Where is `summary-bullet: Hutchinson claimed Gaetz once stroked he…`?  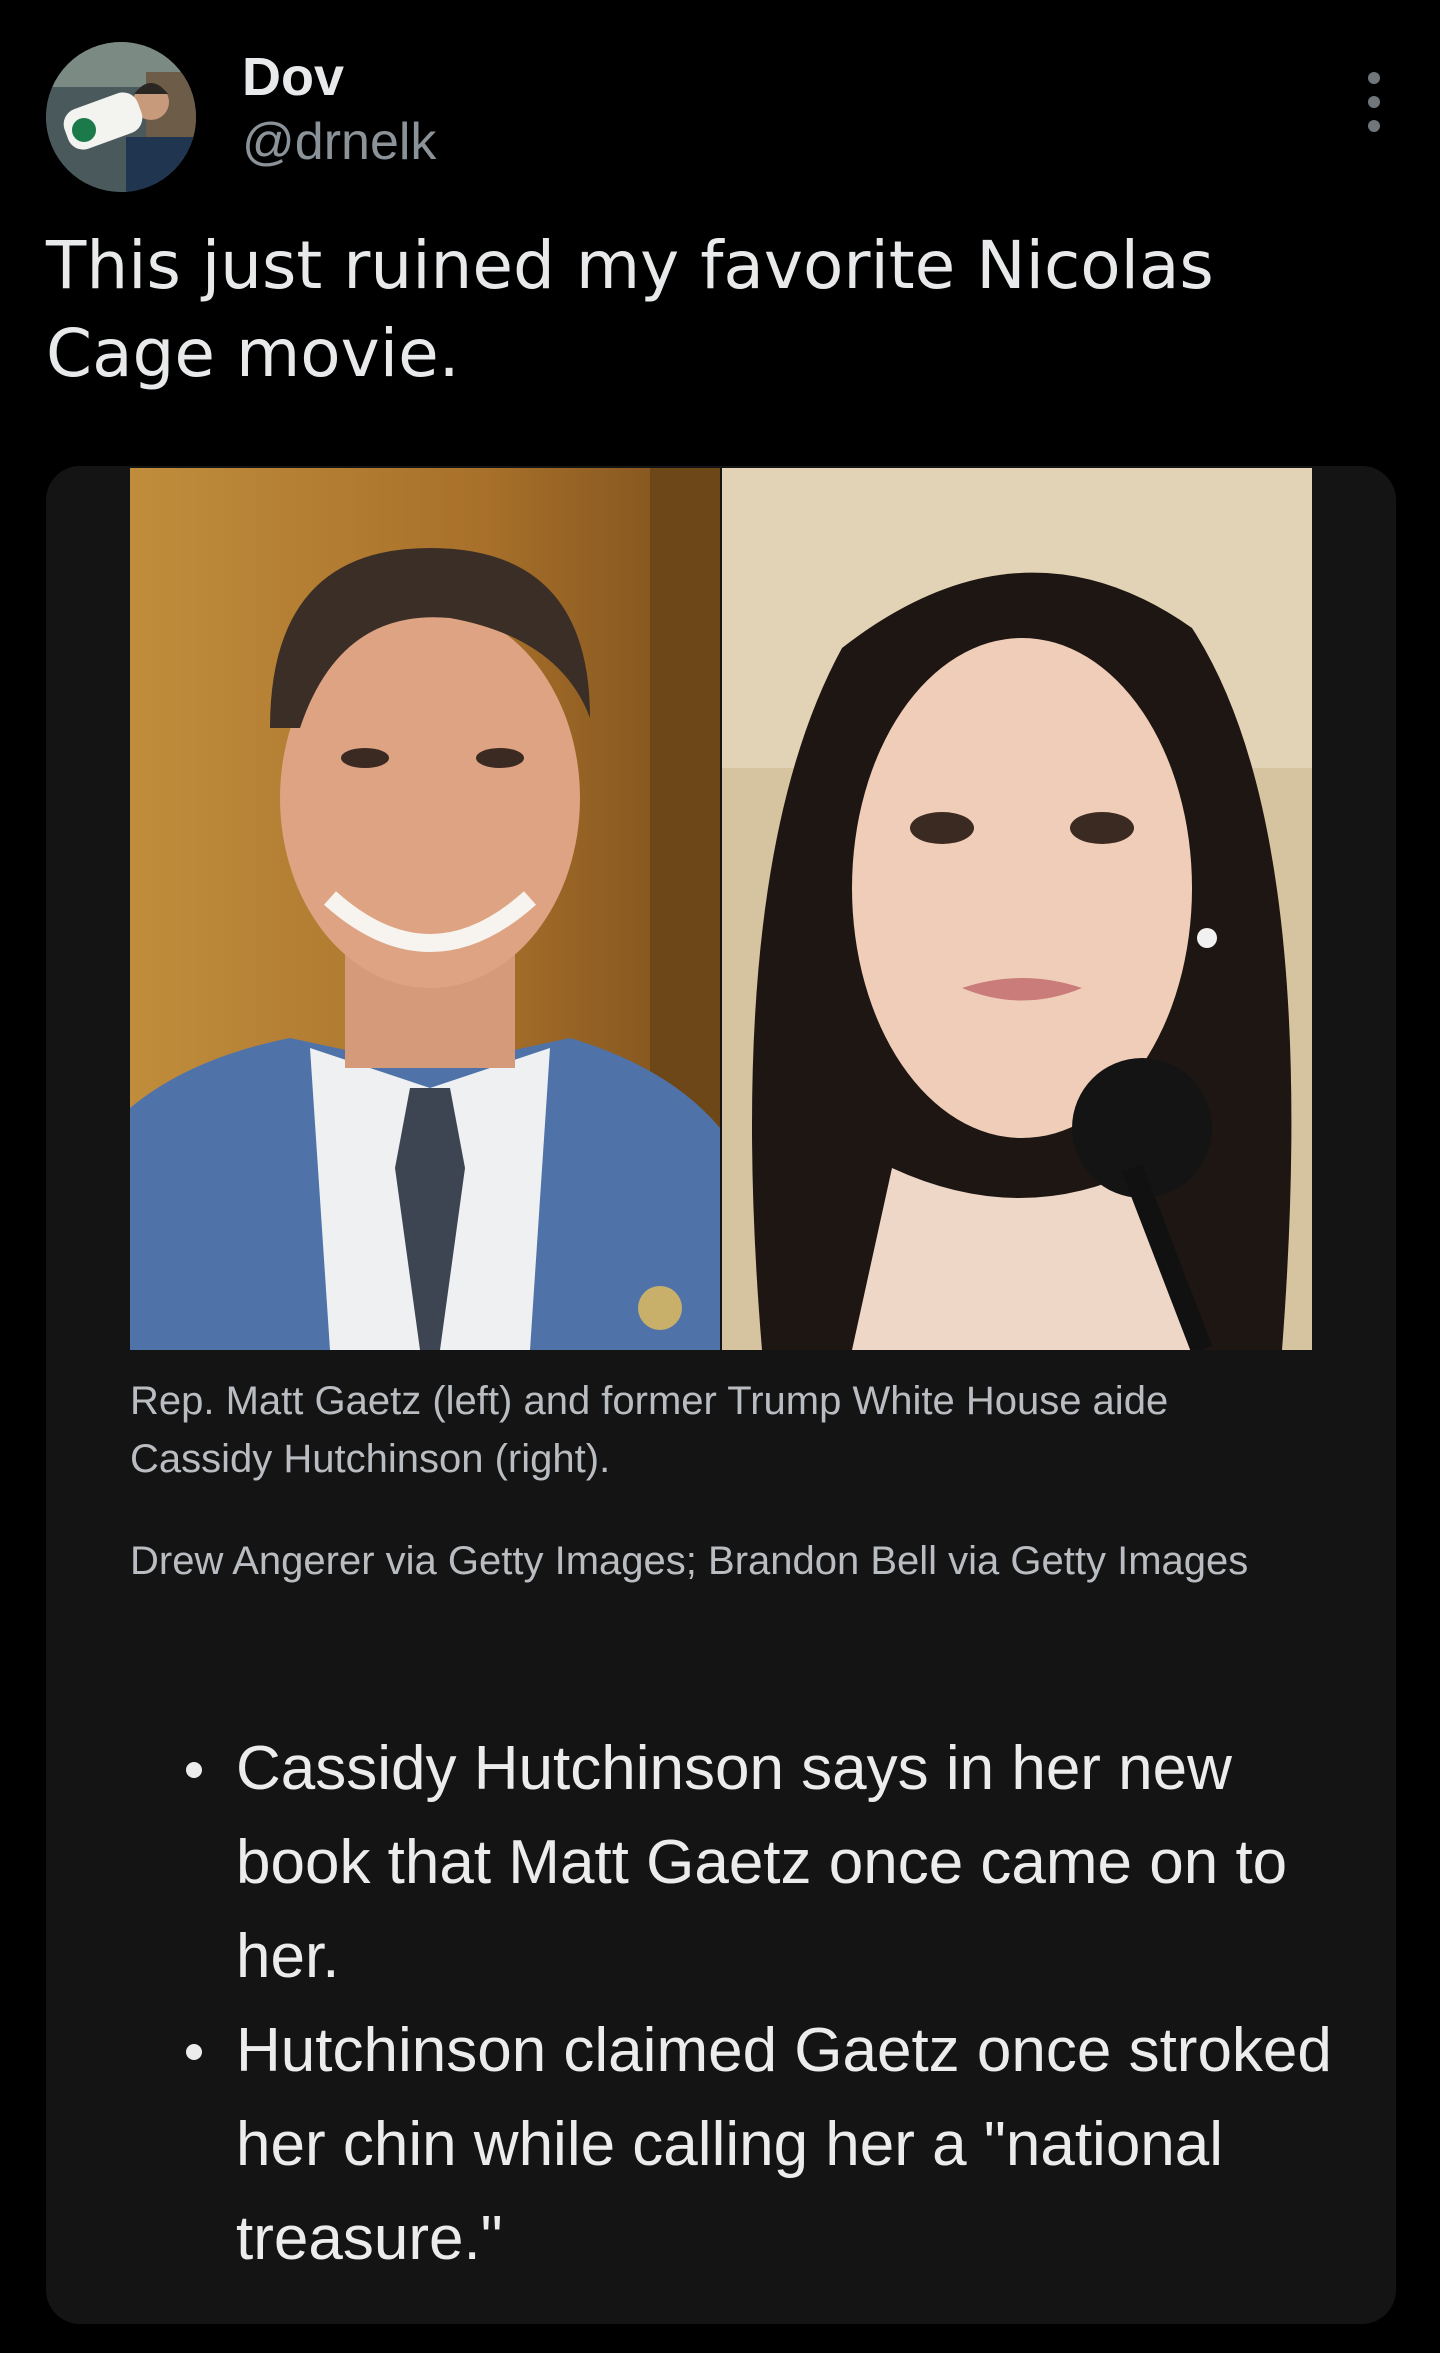 summary-bullet: Hutchinson claimed Gaetz once stroked he… is located at coordinates (766, 2145).